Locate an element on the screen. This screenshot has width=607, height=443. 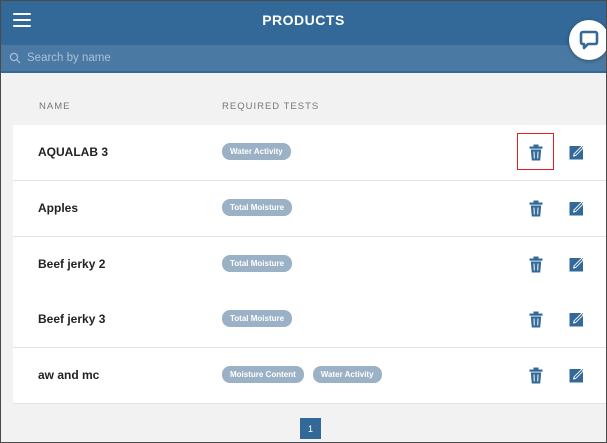
table-row: AQUALAB 3 Water Activity is located at coordinates (309, 153).